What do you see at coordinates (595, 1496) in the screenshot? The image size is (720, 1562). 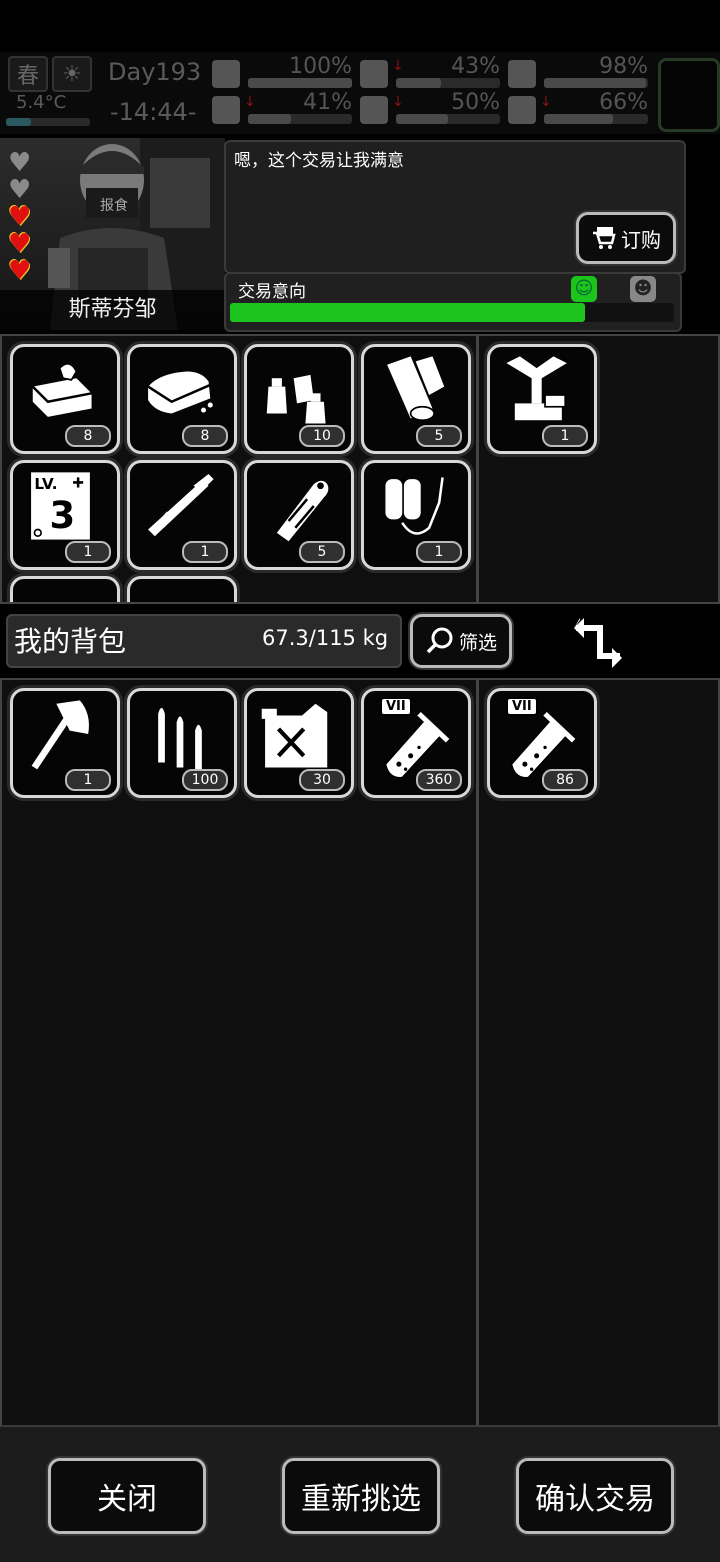 I see `confirm-trade-button: 确认交易` at bounding box center [595, 1496].